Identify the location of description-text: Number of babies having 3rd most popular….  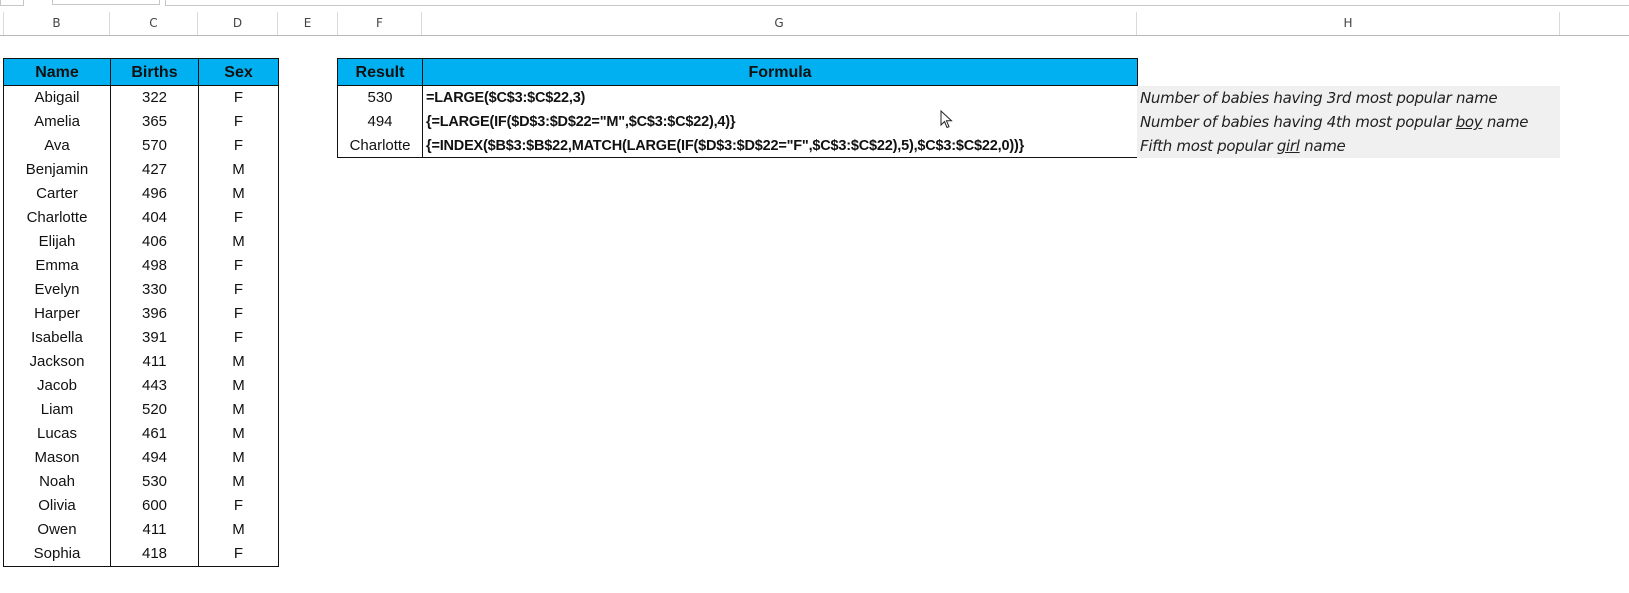
(1319, 98).